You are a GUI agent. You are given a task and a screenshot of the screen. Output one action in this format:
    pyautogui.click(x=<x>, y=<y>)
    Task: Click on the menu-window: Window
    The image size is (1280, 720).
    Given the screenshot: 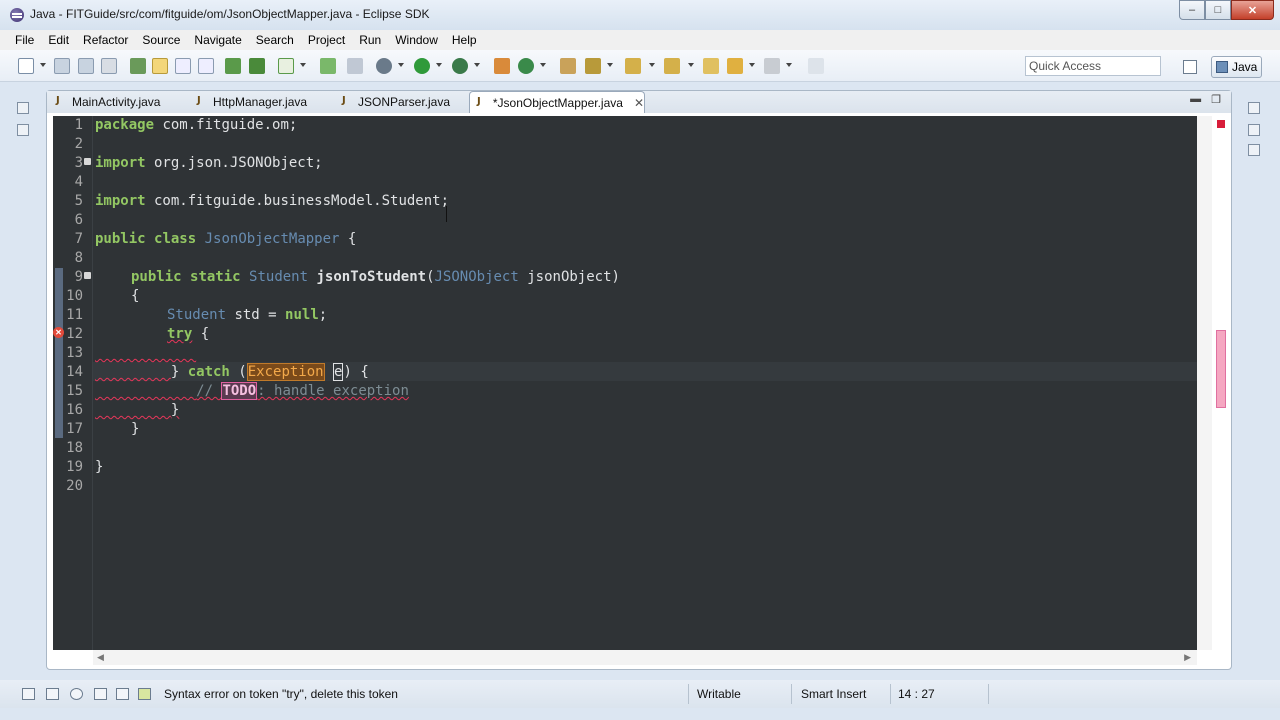 What is the action you would take?
    pyautogui.click(x=416, y=40)
    